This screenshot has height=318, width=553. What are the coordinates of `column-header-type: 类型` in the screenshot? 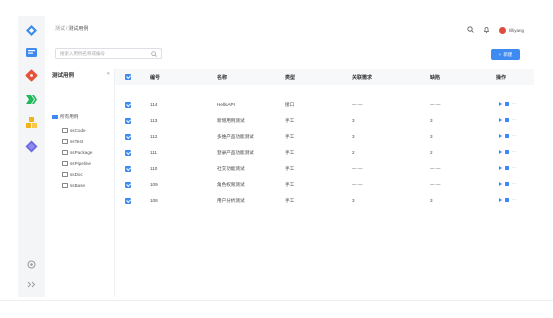 It's located at (290, 77).